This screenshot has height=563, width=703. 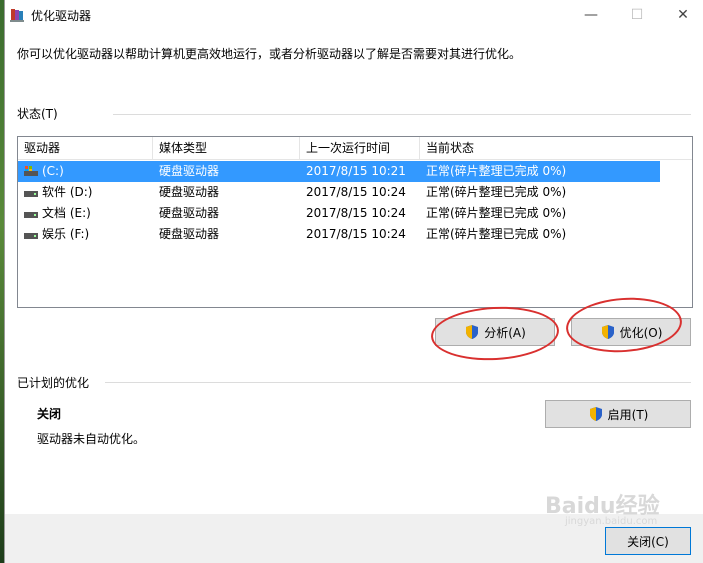 What do you see at coordinates (402, 114) in the screenshot?
I see `status-divider` at bounding box center [402, 114].